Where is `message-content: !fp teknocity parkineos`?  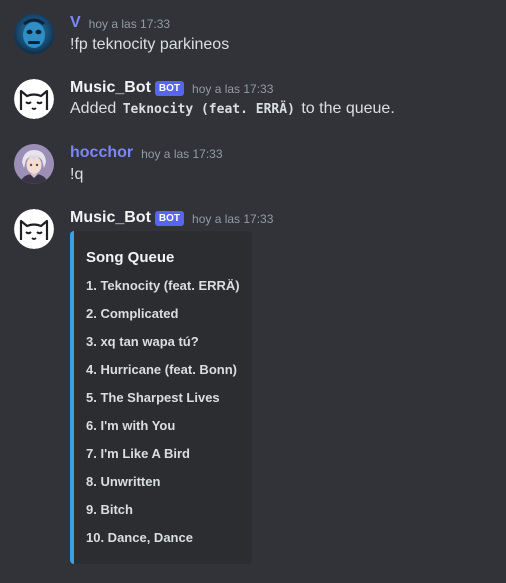 message-content: !fp teknocity parkineos is located at coordinates (150, 44).